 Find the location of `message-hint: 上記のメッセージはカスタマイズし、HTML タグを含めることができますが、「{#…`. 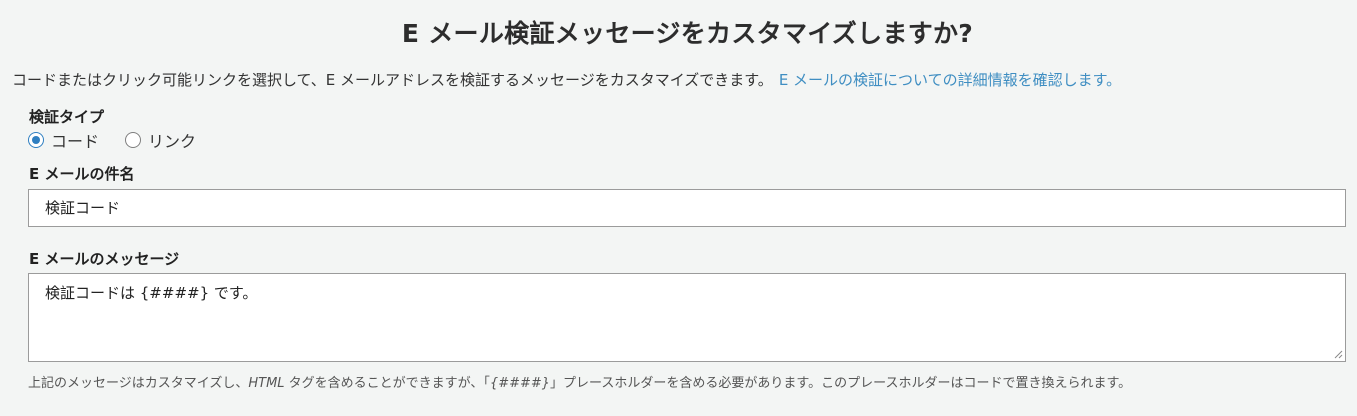

message-hint: 上記のメッセージはカスタマイズし、HTML タグを含めることができますが、「{#… is located at coordinates (579, 381).